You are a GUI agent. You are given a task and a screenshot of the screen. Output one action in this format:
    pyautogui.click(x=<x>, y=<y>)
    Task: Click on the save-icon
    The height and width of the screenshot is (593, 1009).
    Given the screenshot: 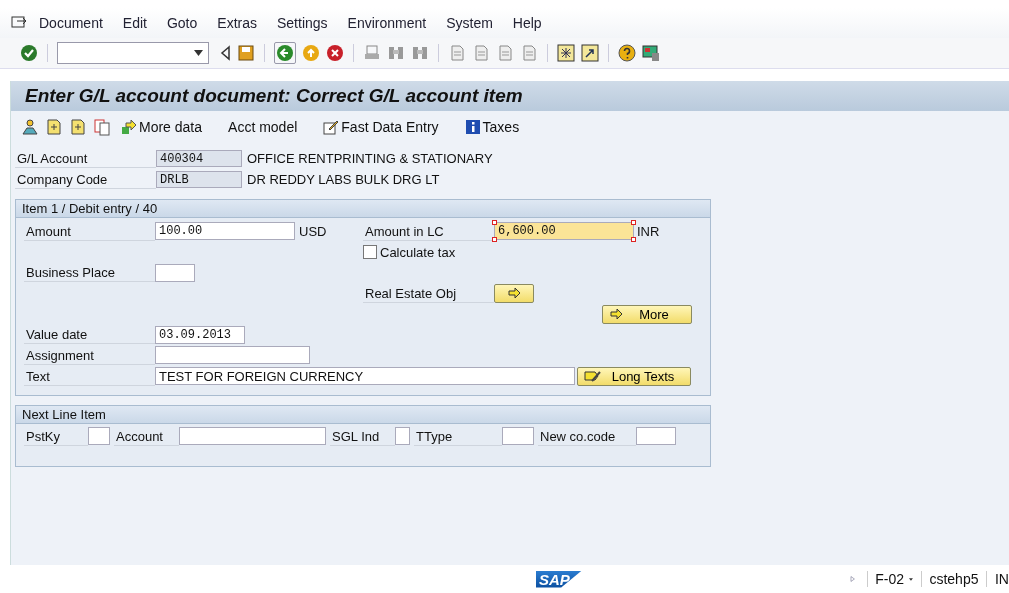 What is the action you would take?
    pyautogui.click(x=246, y=53)
    